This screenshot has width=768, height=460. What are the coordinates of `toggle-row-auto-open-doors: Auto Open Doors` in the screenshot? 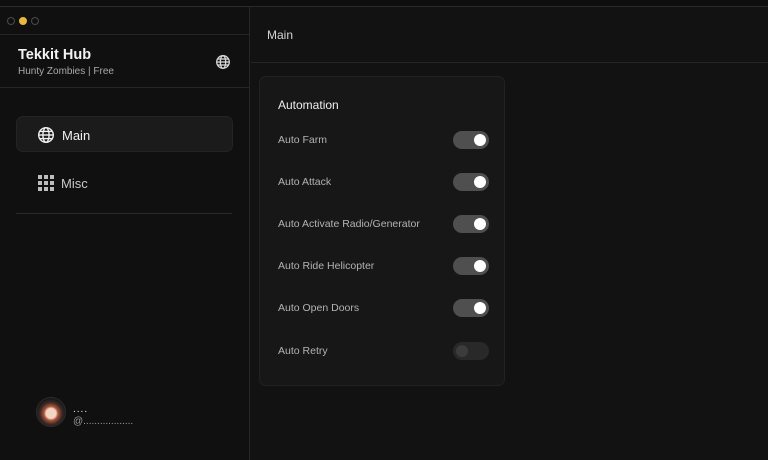 It's located at (384, 309).